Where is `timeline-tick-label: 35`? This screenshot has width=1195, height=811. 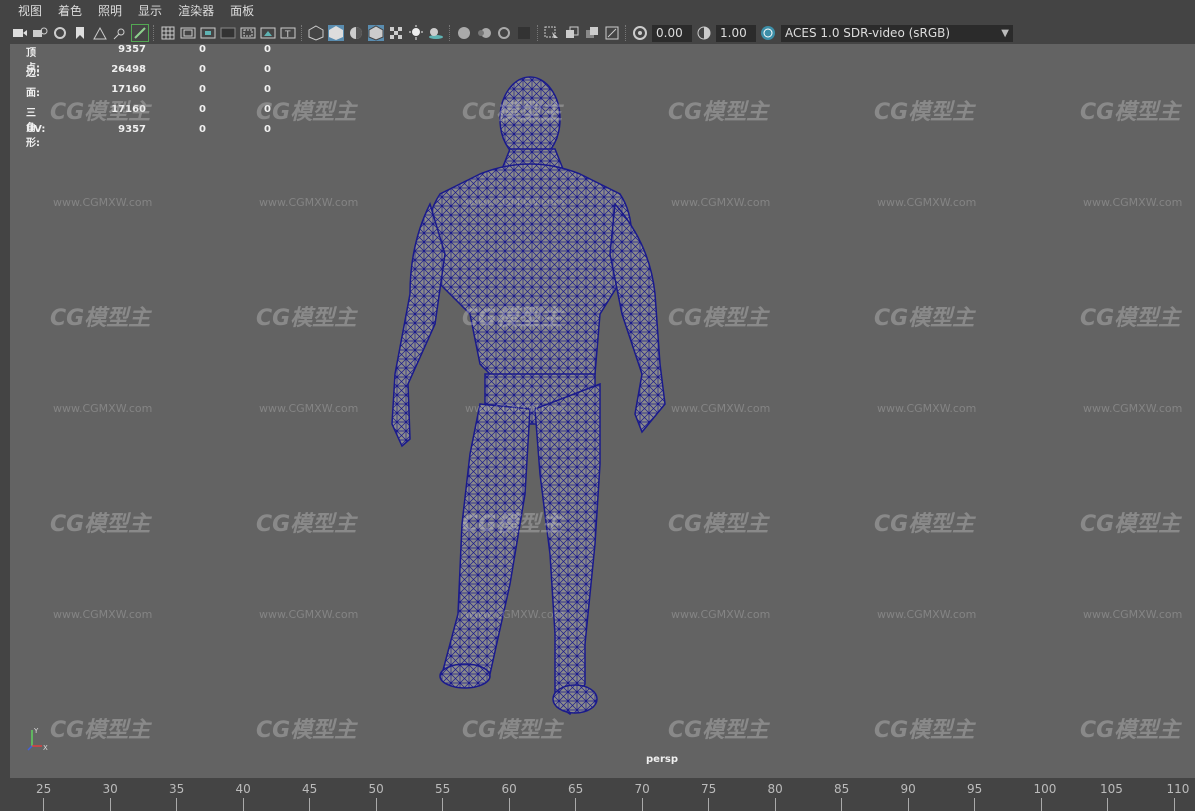
timeline-tick-label: 35 is located at coordinates (177, 789).